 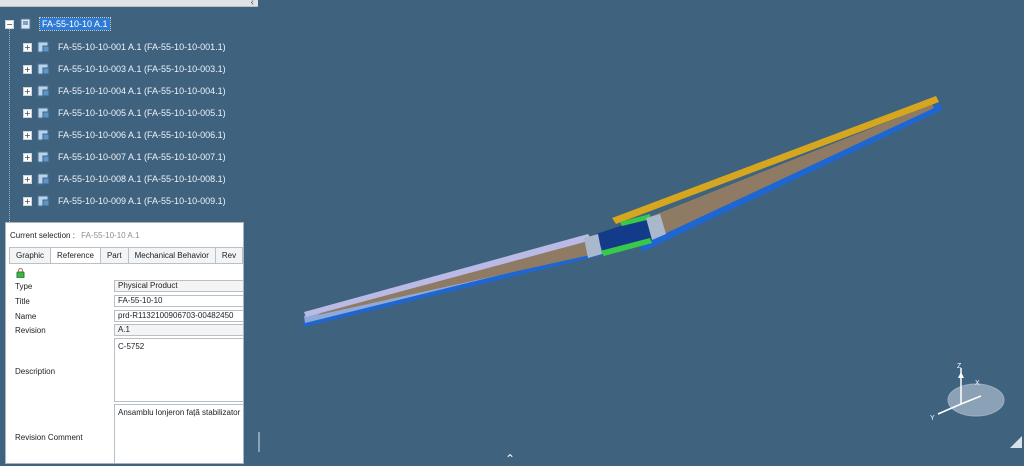 What do you see at coordinates (977, 383) in the screenshot?
I see `axis-x-label: X` at bounding box center [977, 383].